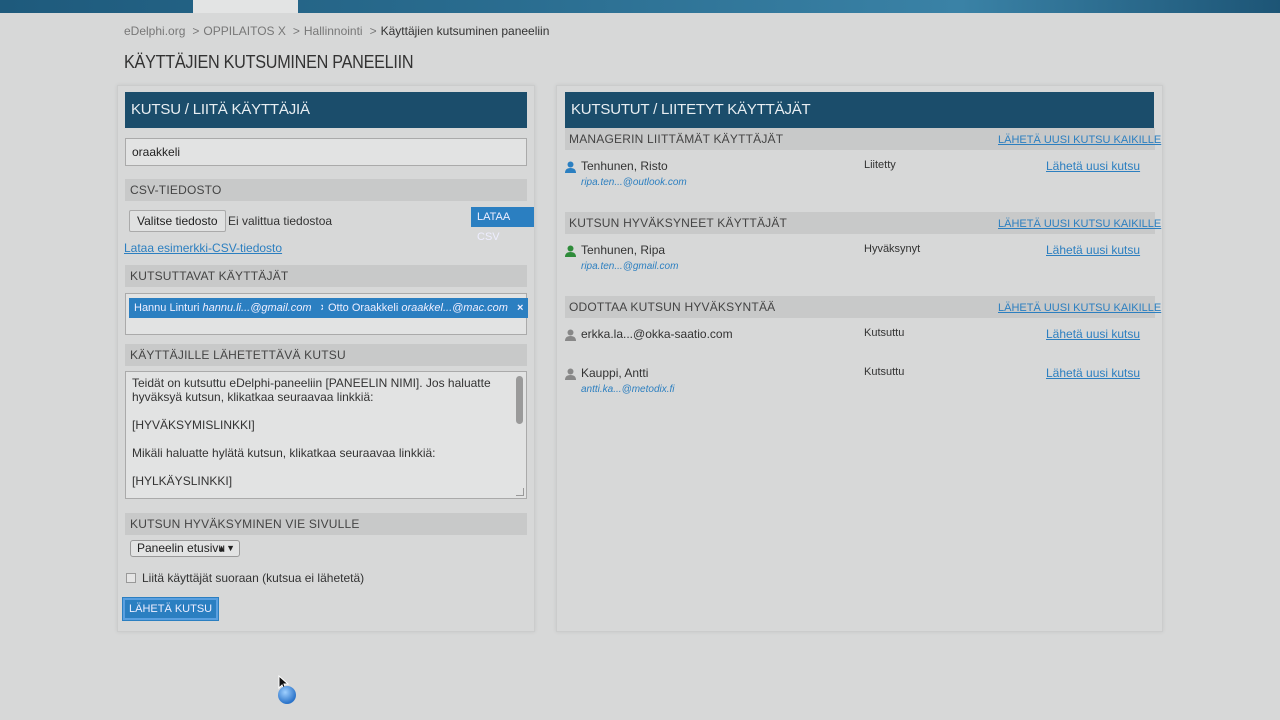 The width and height of the screenshot is (1280, 720). I want to click on tag-name: Otto Oraakkeli, so click(363, 308).